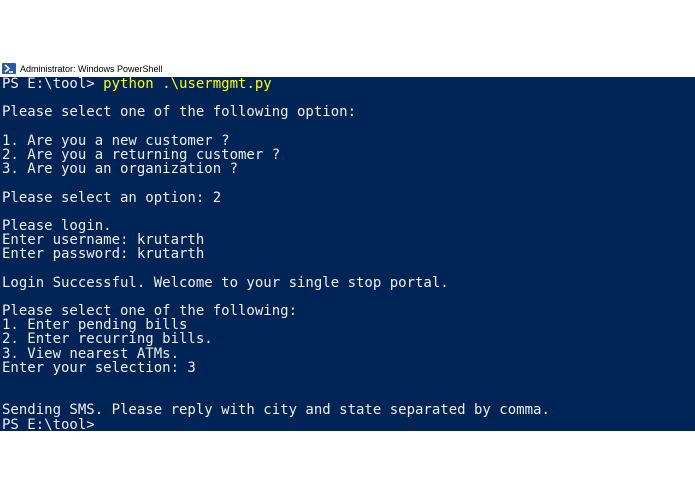 The image size is (695, 494). Describe the element at coordinates (347, 68) in the screenshot. I see `title-bar: Administrator: Windows PowerShell` at that location.